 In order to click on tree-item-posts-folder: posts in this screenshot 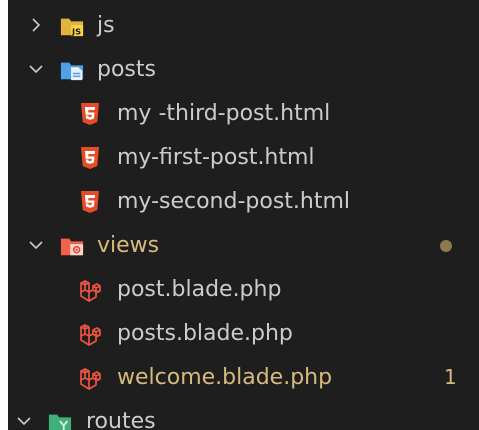, I will do `click(243, 69)`.